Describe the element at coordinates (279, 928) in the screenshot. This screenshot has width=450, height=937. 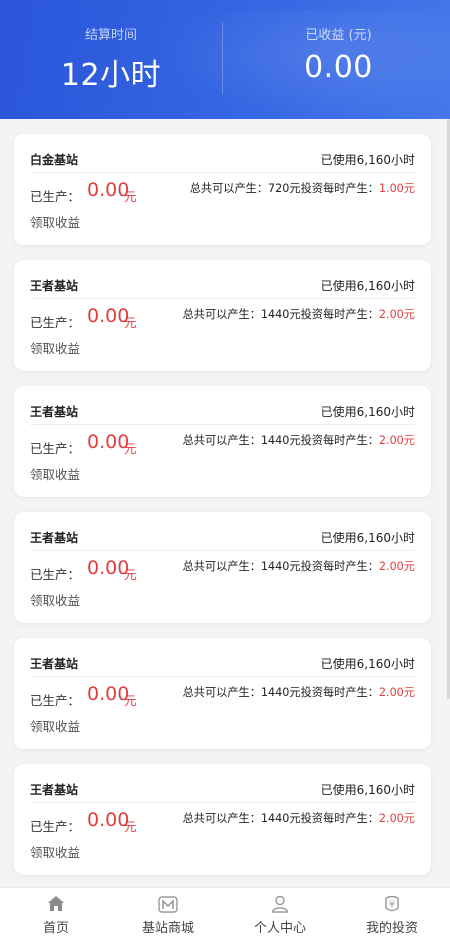
I see `tab-profile-label: 个人中心` at that location.